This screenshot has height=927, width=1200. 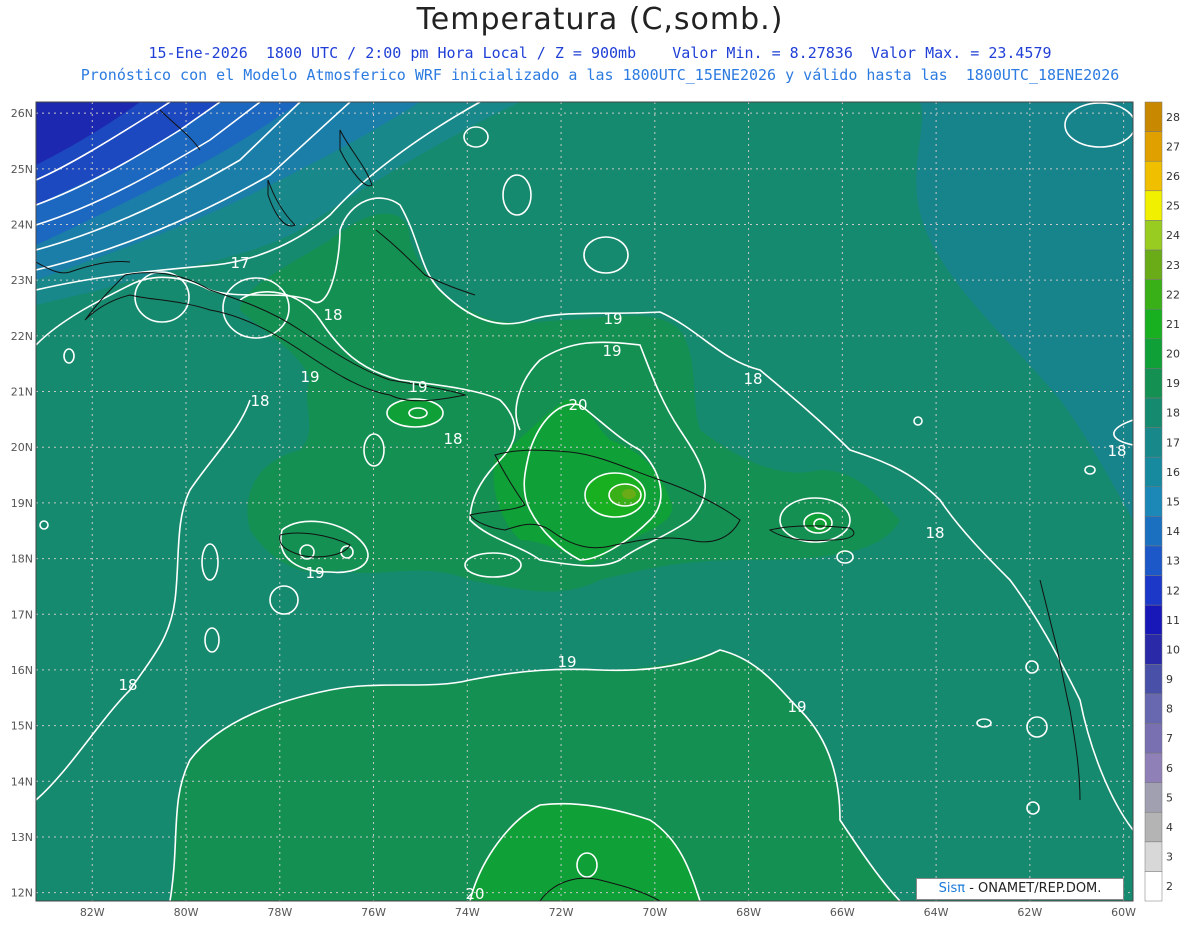 What do you see at coordinates (22, 893) in the screenshot?
I see `lat-tick-label: 12N` at bounding box center [22, 893].